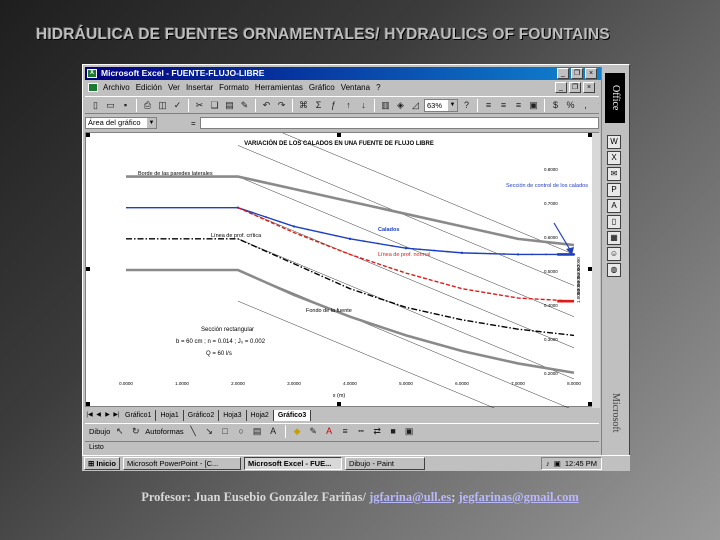 The image size is (720, 540). I want to click on shadow-icon: ■, so click(393, 431).